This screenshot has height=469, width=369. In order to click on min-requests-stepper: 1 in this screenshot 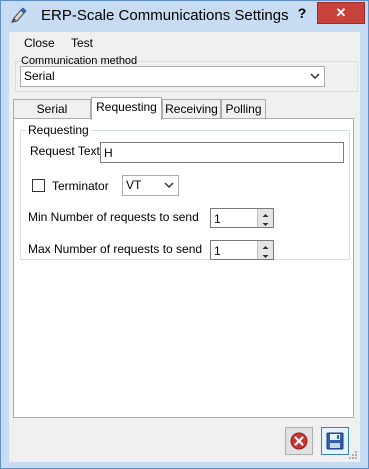, I will do `click(242, 218)`.